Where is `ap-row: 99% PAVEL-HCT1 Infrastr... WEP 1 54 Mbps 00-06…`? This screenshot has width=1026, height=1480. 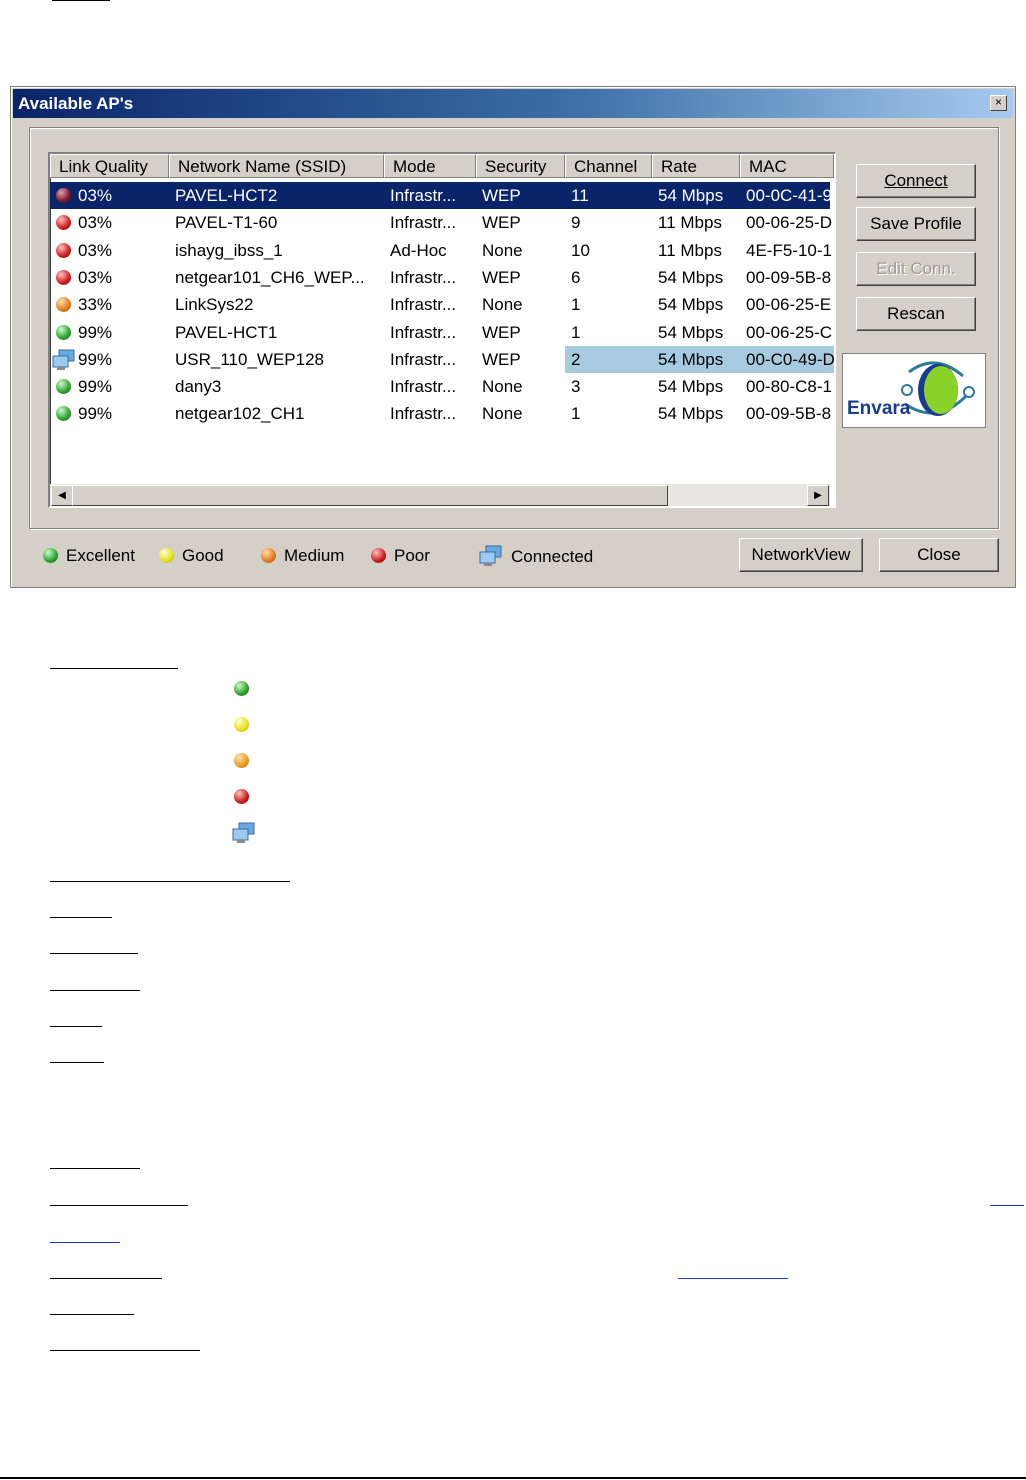
ap-row: 99% PAVEL-HCT1 Infrastr... WEP 1 54 Mbps 00-06… is located at coordinates (441, 332).